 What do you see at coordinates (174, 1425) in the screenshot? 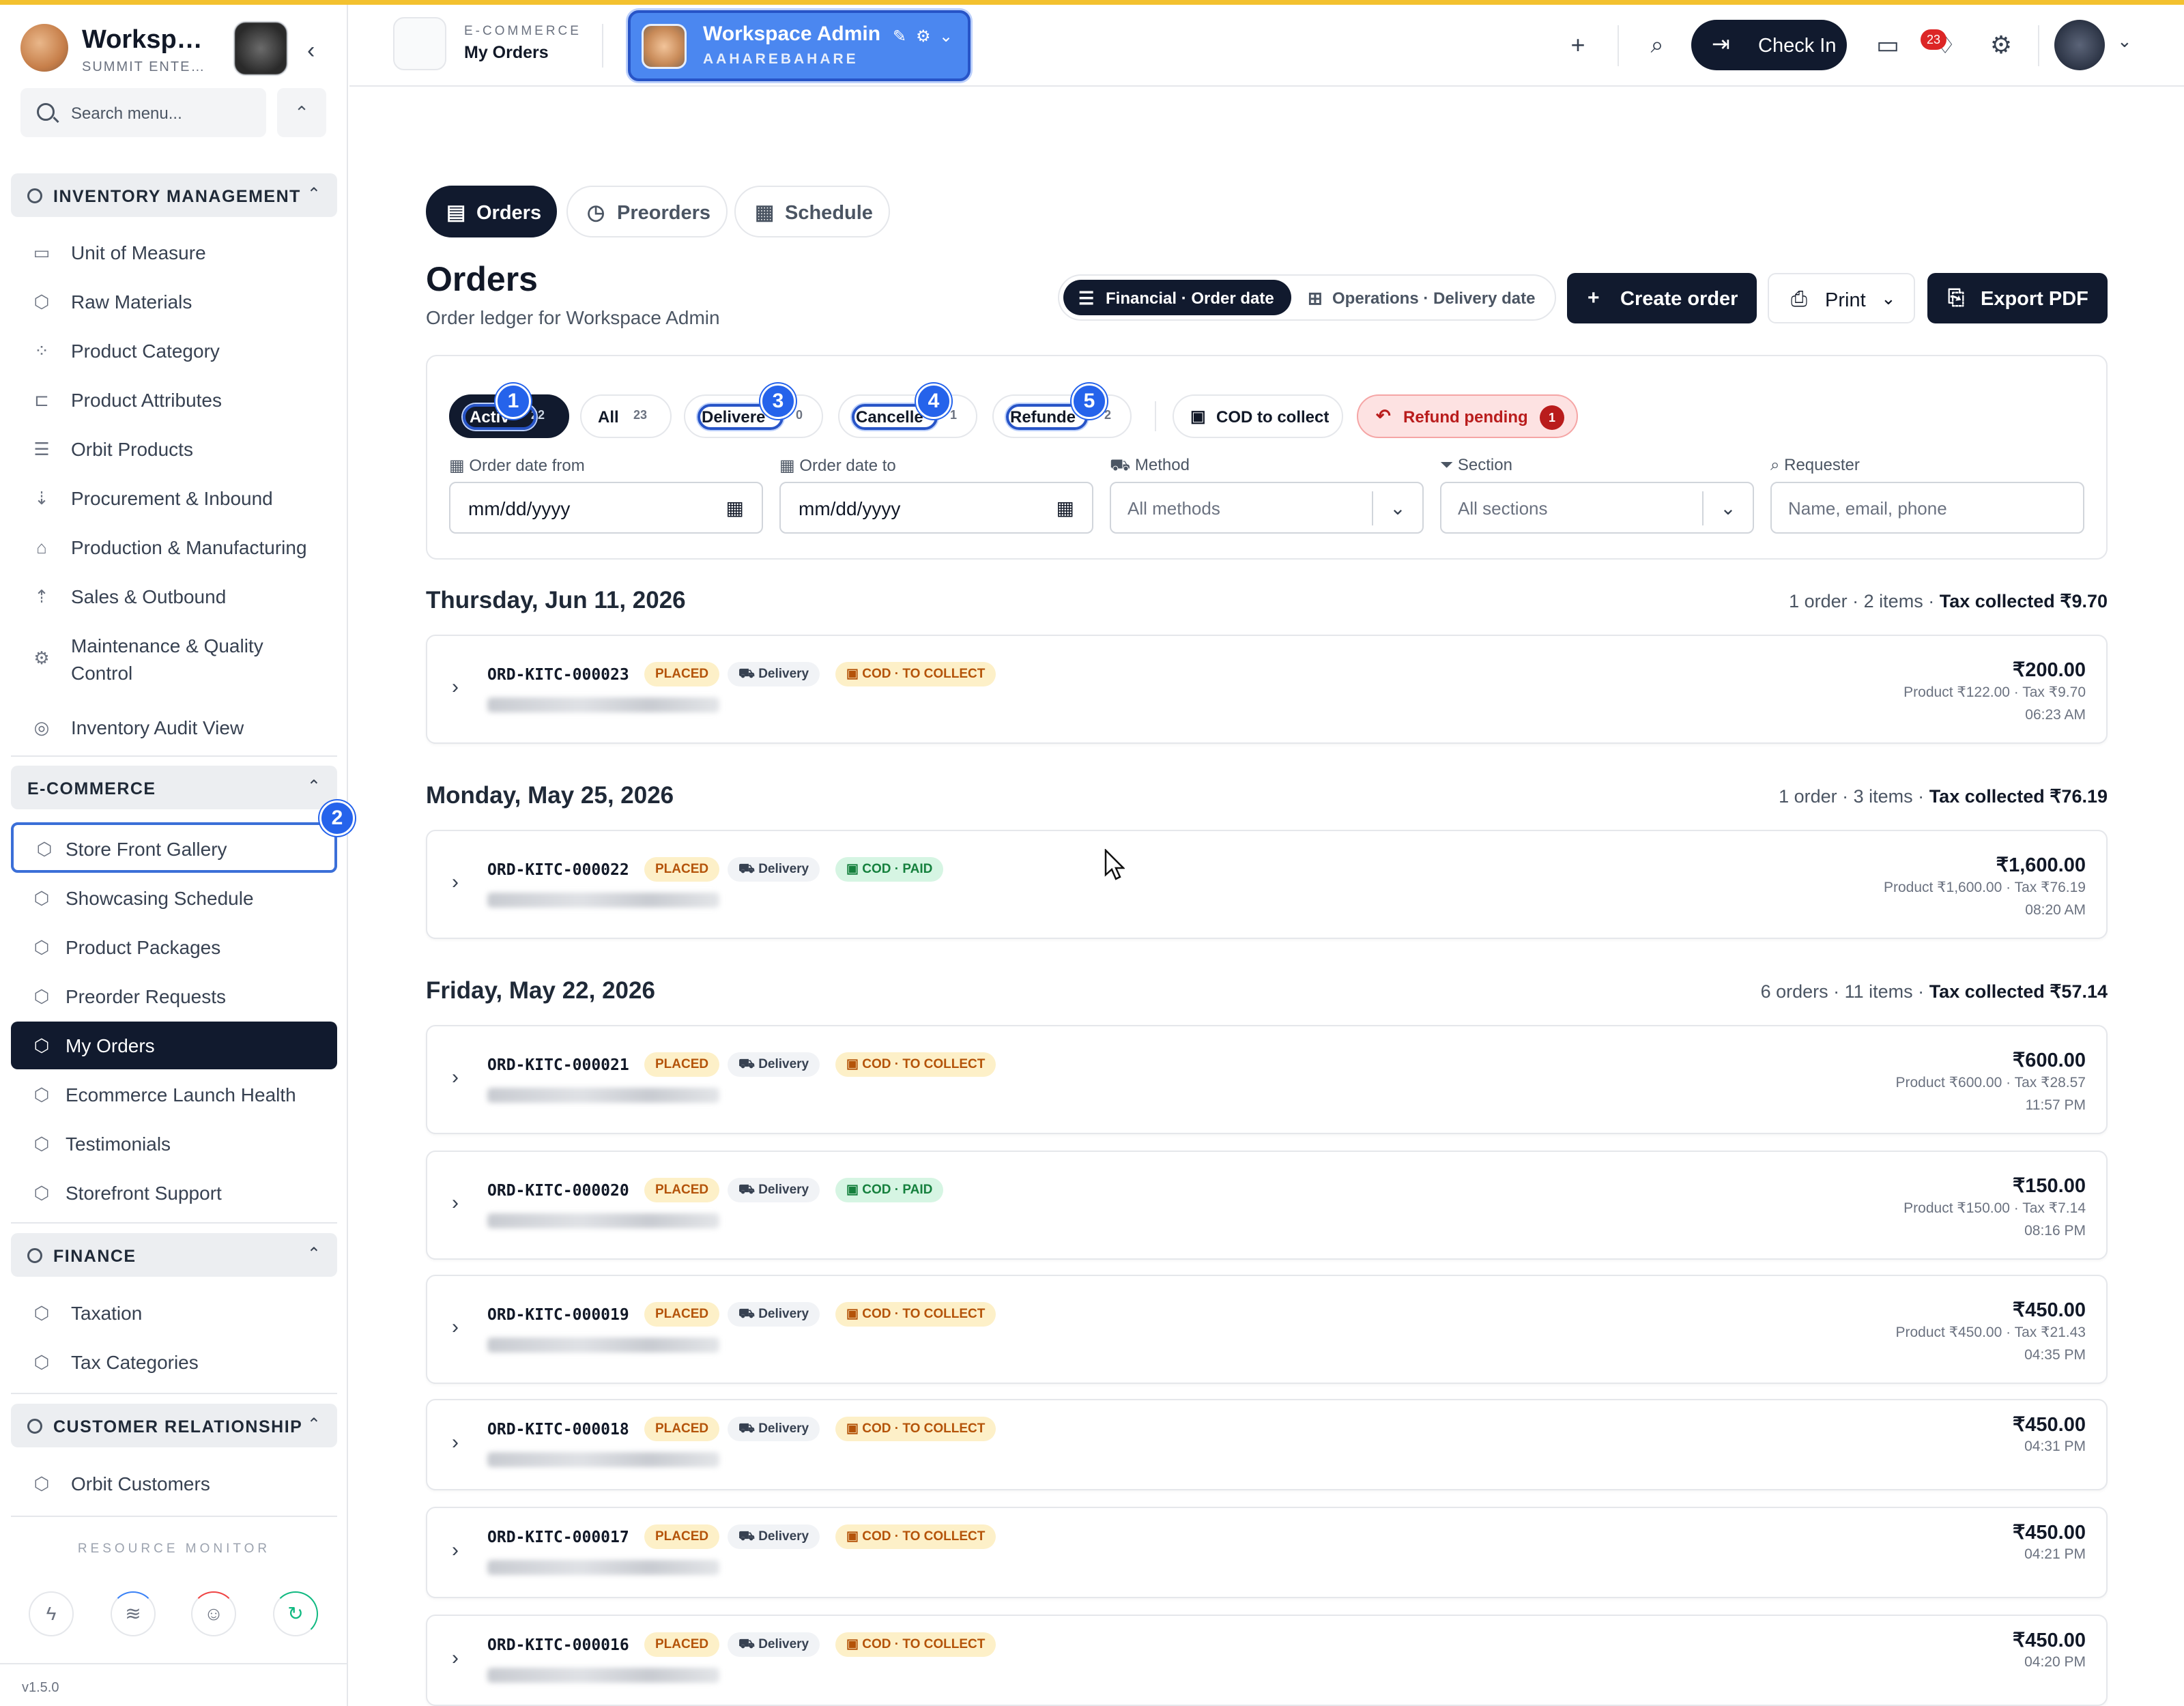
I see `section-customer-relationship: CUSTOMER RELATIONSHIP ⌃` at bounding box center [174, 1425].